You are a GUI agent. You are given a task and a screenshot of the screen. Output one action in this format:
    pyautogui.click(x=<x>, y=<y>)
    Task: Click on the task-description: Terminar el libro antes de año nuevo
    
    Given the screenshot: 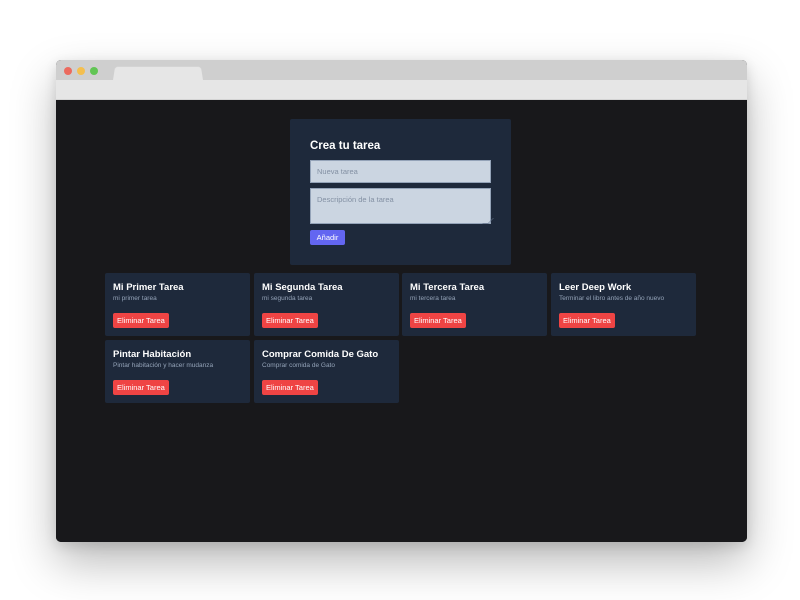 What is the action you would take?
    pyautogui.click(x=612, y=298)
    